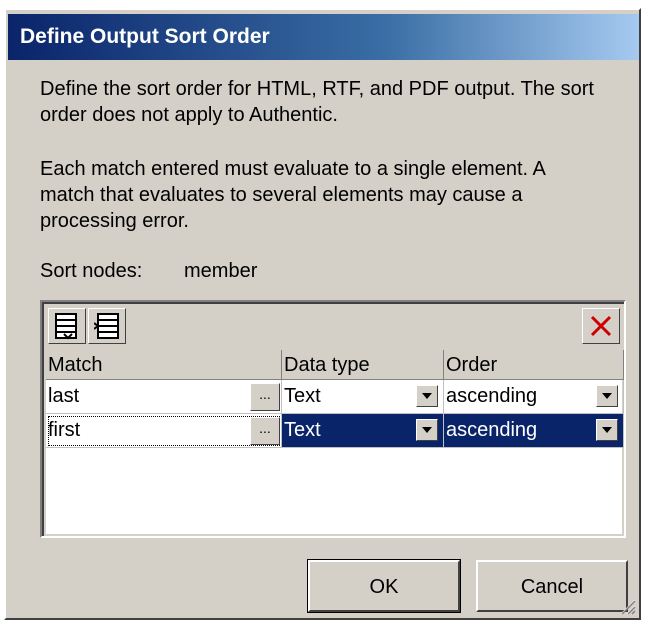 Image resolution: width=645 pixels, height=624 pixels. I want to click on column-header-match: Match, so click(164, 365).